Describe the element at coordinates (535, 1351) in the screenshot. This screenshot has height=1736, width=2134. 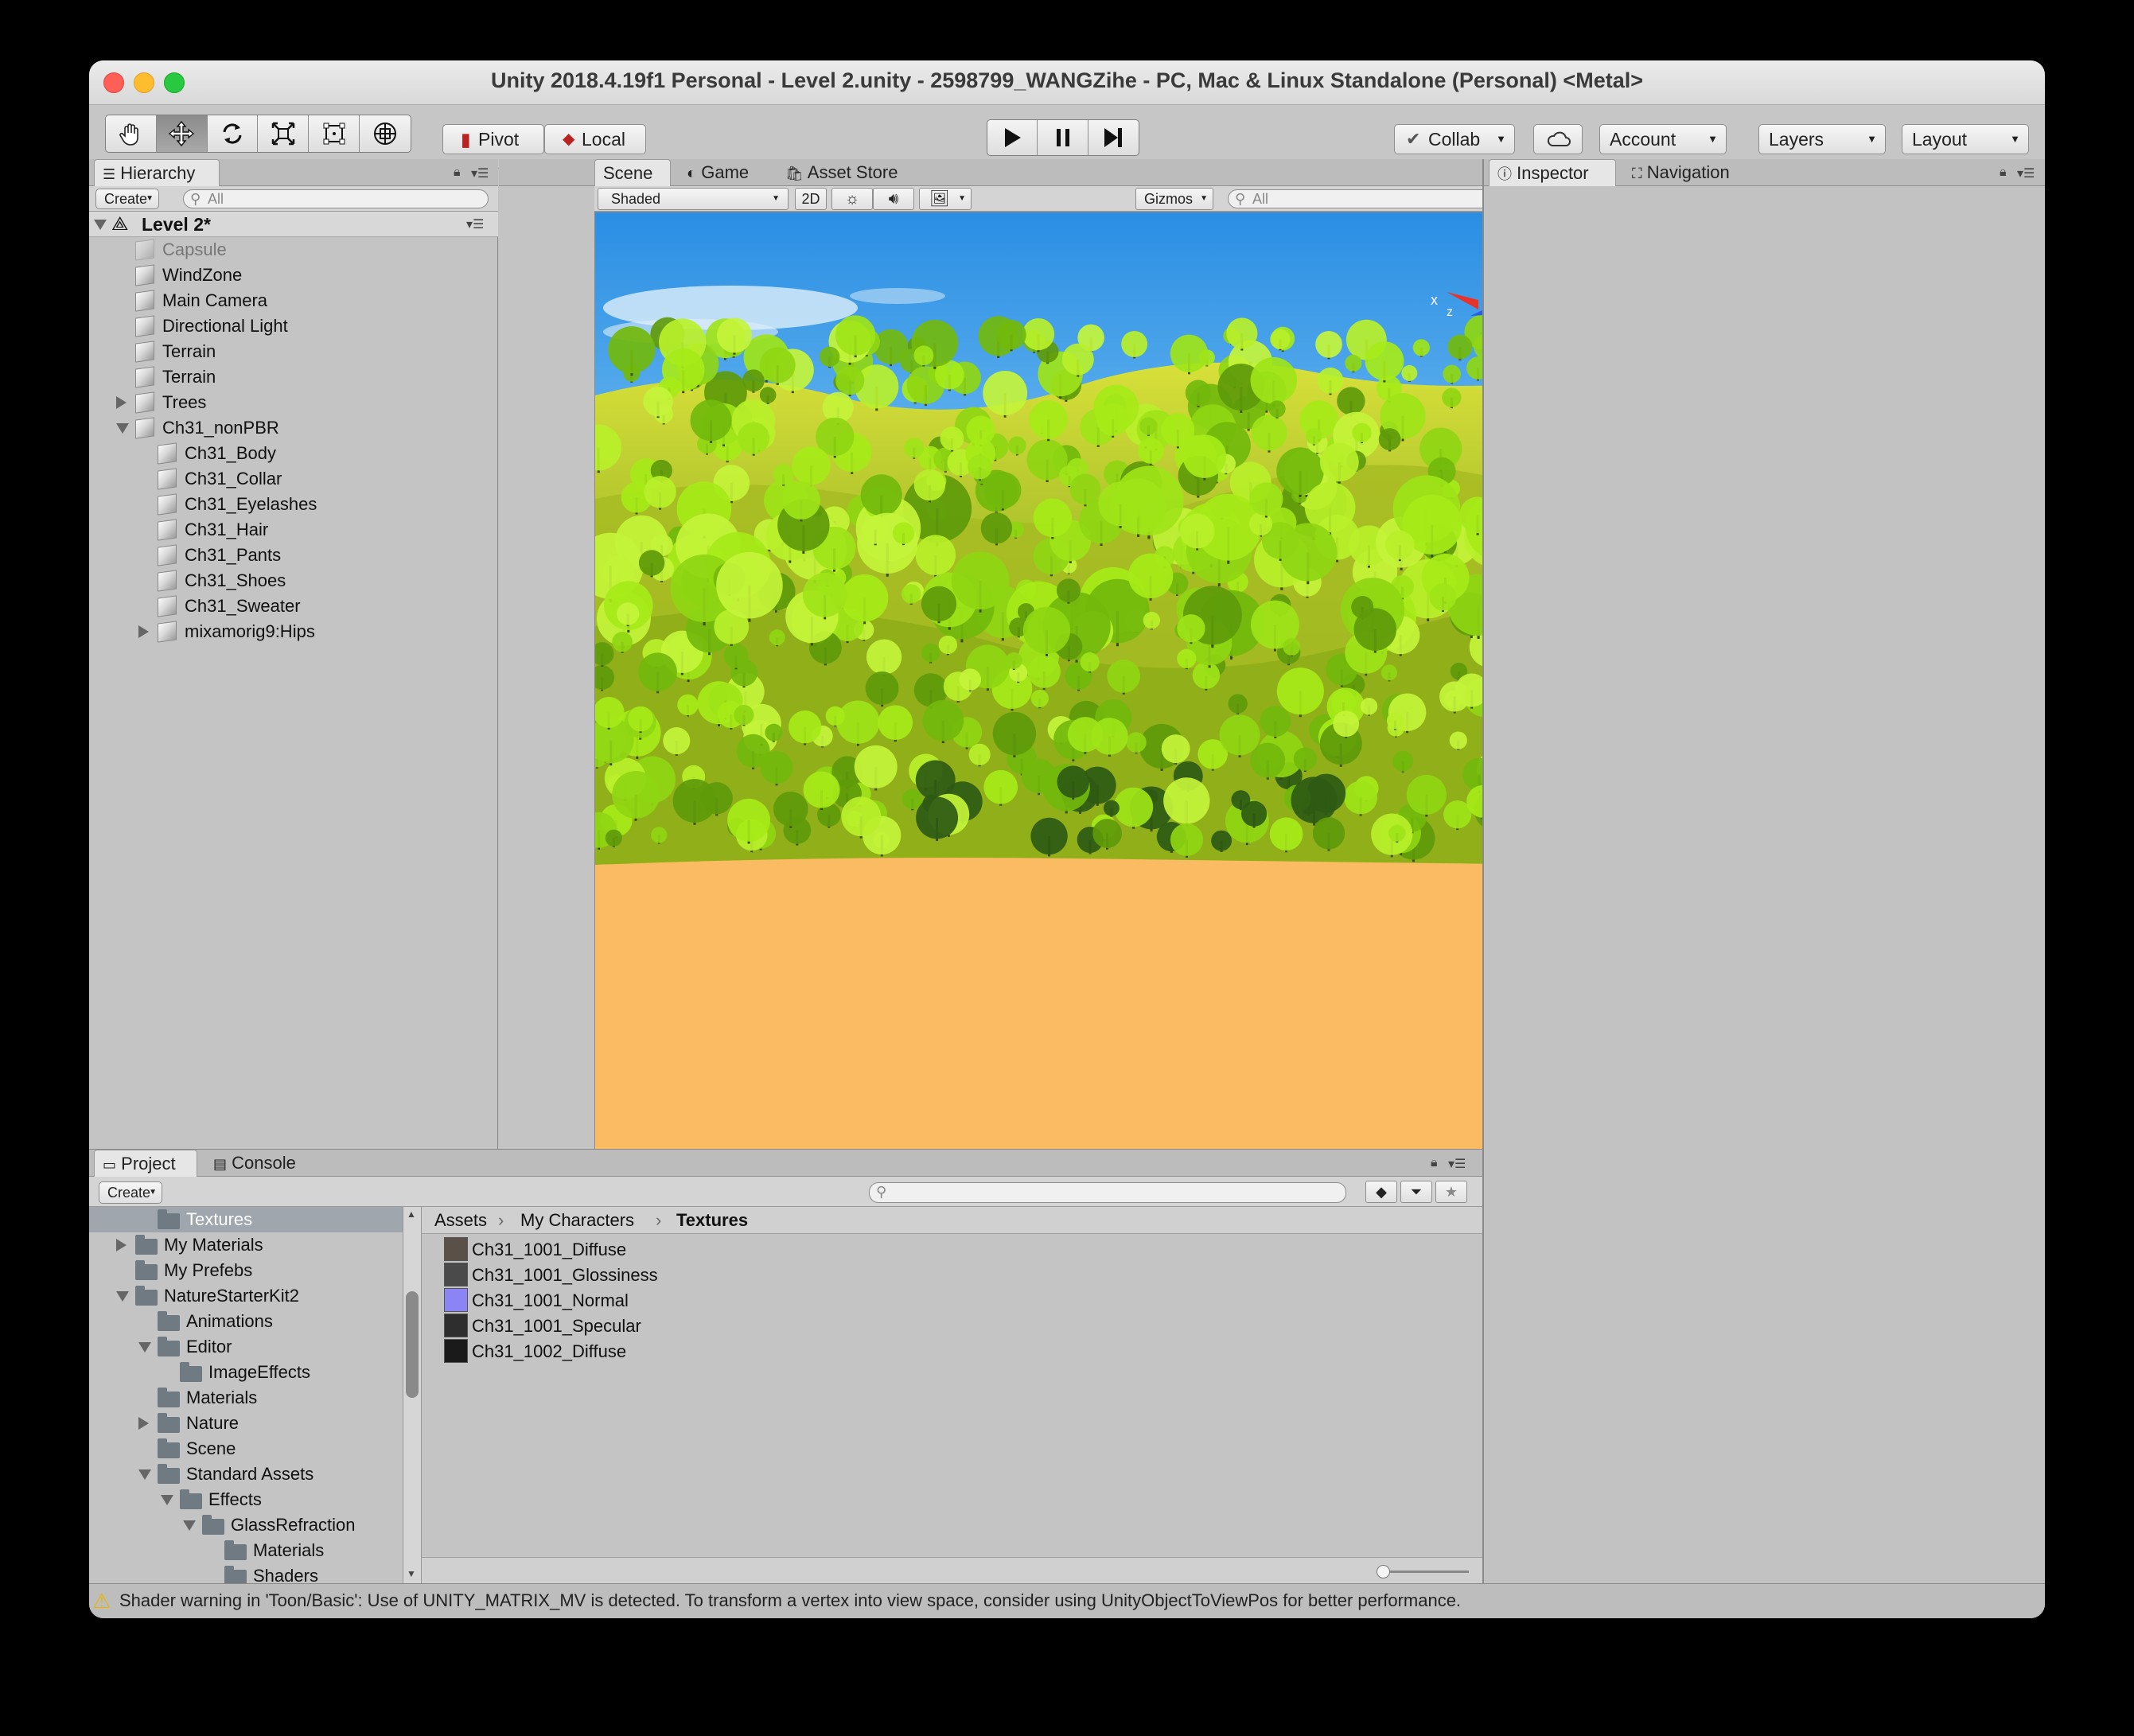
I see `asset-item: Ch31_1002_Diffuse` at that location.